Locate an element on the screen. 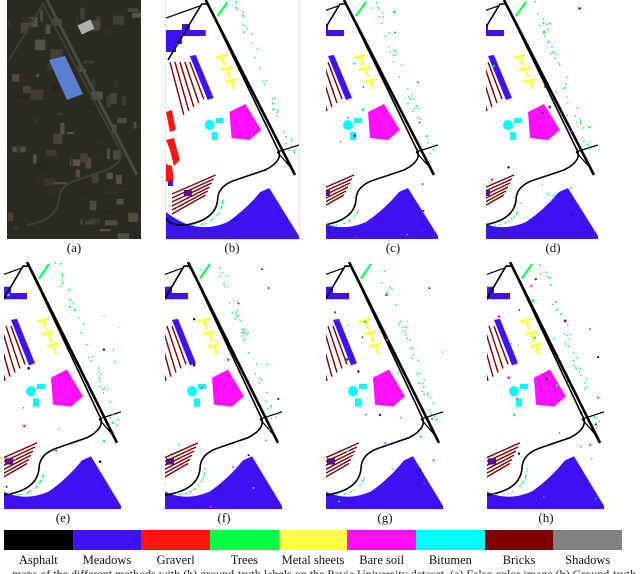 The height and width of the screenshot is (574, 640). ground-truth-map is located at coordinates (232, 119).